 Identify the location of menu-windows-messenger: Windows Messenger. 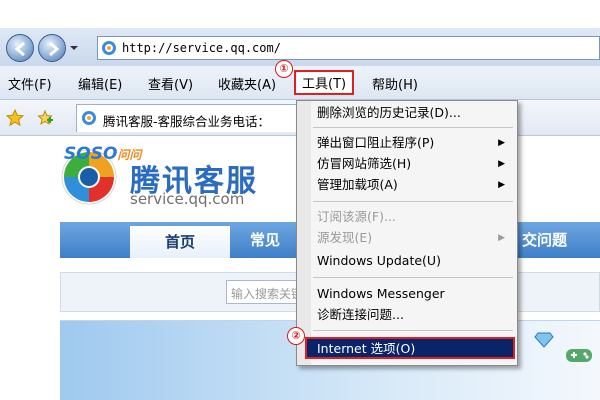
(381, 294).